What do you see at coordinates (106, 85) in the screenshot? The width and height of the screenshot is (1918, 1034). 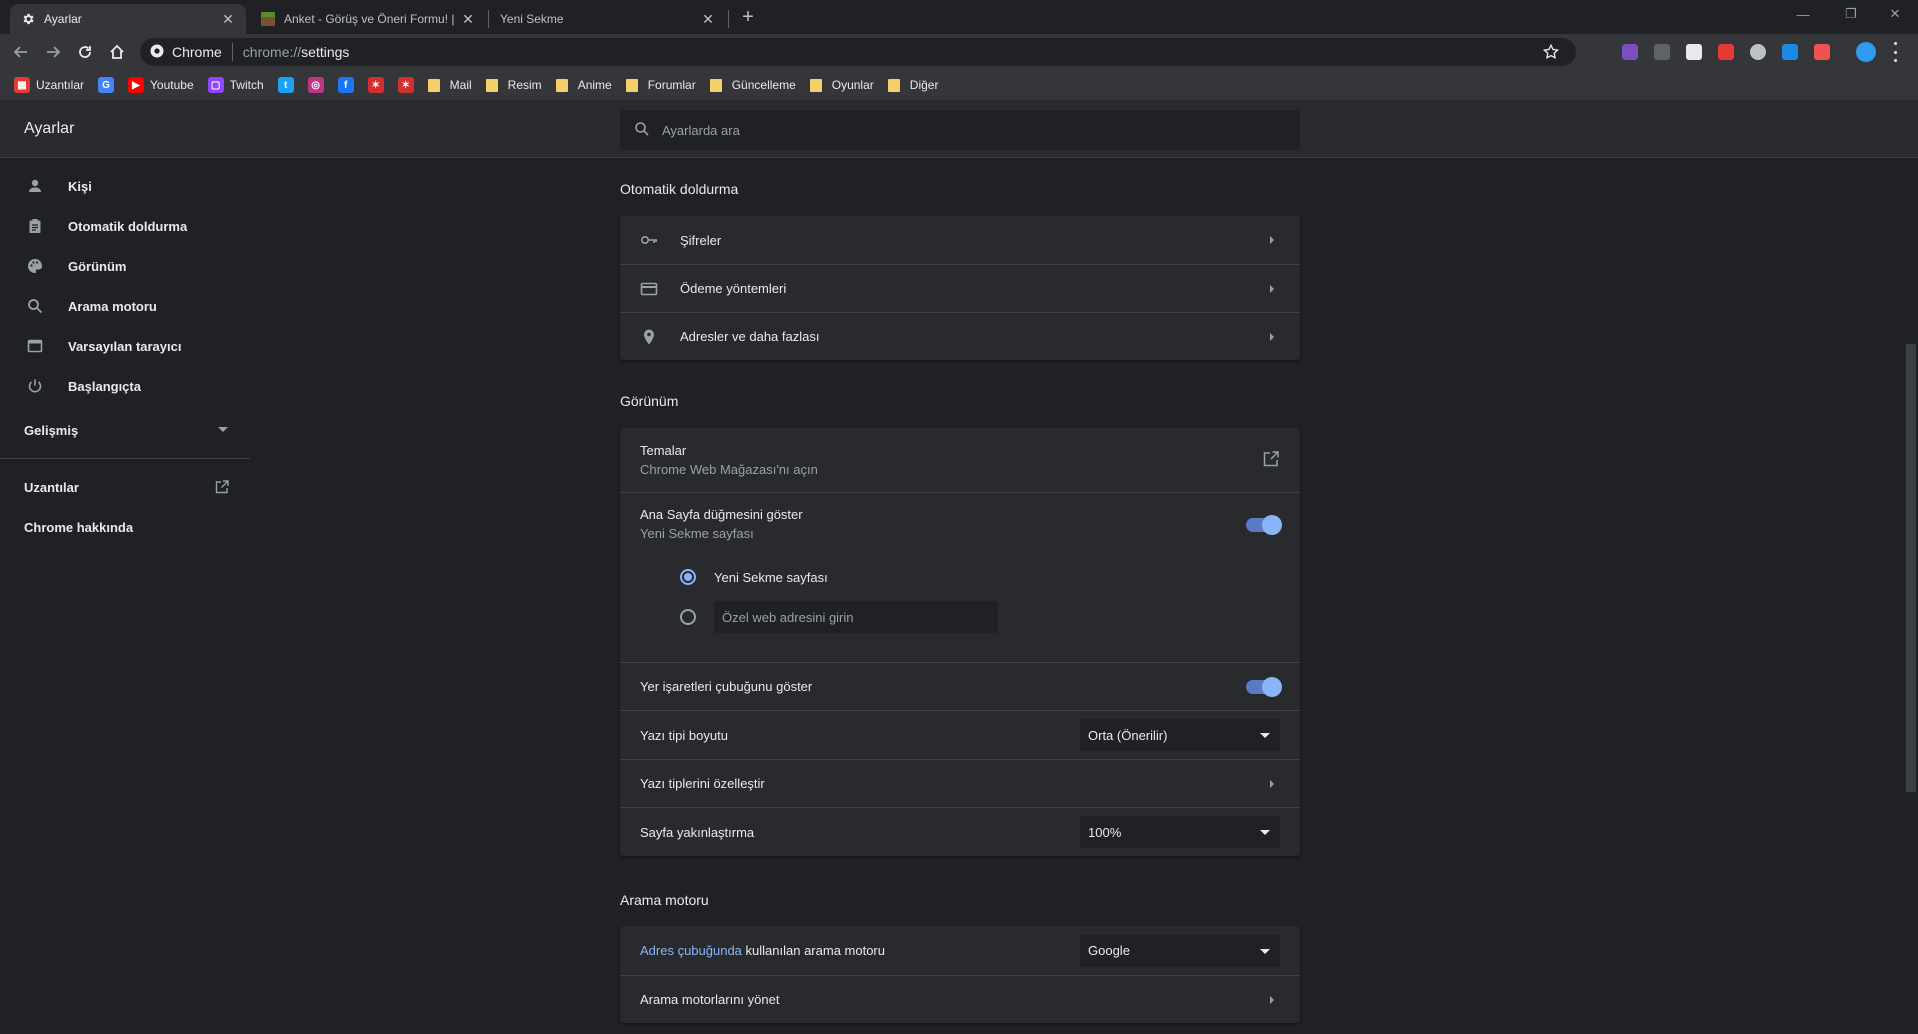 I see `bookmark-translate: G` at bounding box center [106, 85].